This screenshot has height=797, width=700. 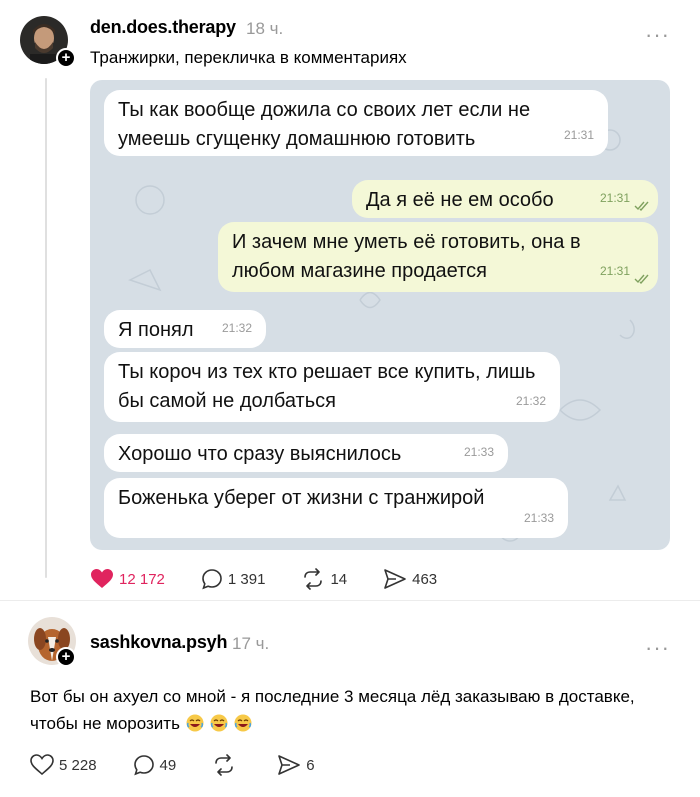 What do you see at coordinates (78, 765) in the screenshot?
I see `like-count: 5 228` at bounding box center [78, 765].